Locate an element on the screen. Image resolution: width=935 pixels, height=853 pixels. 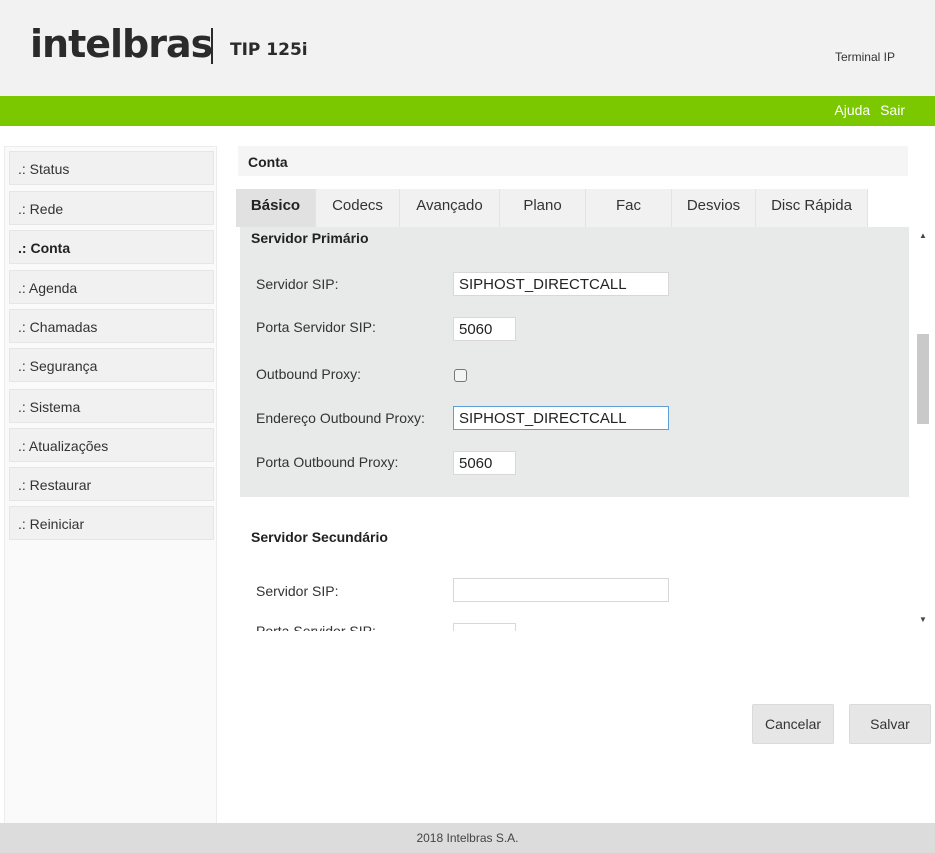
scroll-thumb is located at coordinates (923, 379).